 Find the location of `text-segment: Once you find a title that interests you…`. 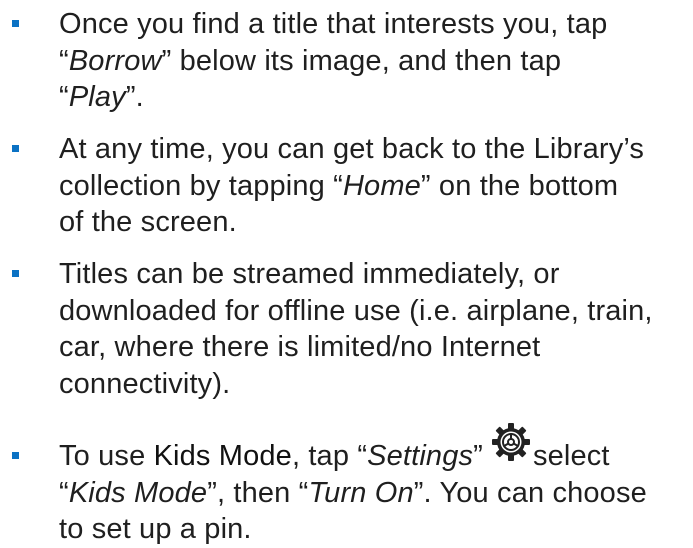

text-segment: Once you find a title that interests you… is located at coordinates (333, 24).